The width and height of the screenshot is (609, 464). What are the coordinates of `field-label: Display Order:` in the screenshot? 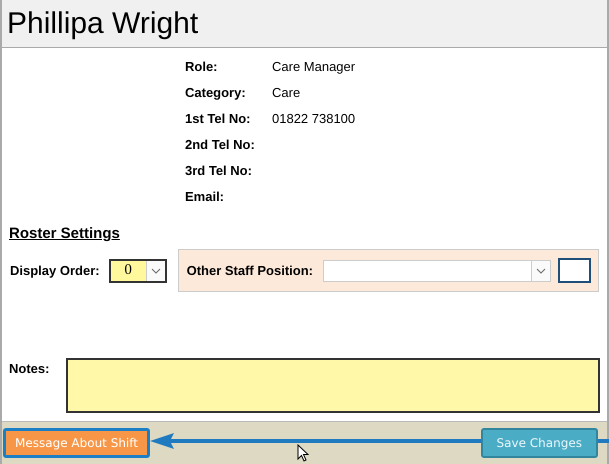 It's located at (55, 270).